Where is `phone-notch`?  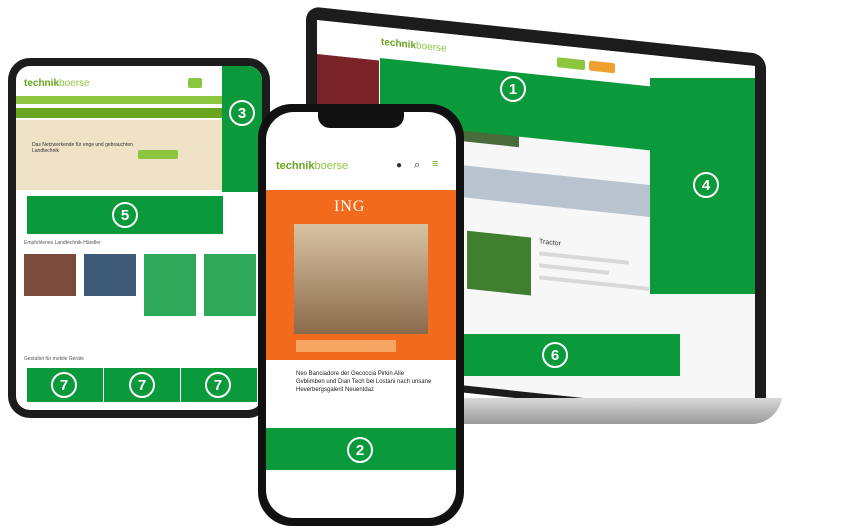
phone-notch is located at coordinates (361, 120).